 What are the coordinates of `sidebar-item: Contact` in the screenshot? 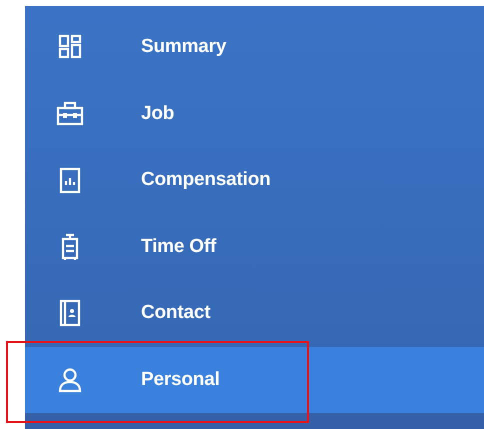 It's located at (254, 313).